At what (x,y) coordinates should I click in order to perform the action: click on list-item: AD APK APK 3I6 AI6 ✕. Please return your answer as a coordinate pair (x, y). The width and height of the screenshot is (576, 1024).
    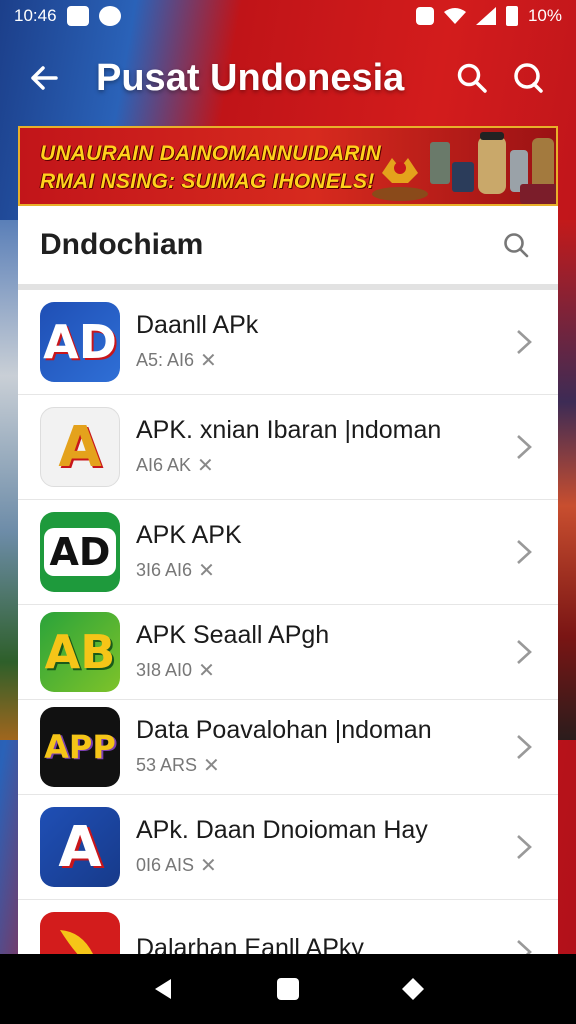
    Looking at the image, I should click on (288, 552).